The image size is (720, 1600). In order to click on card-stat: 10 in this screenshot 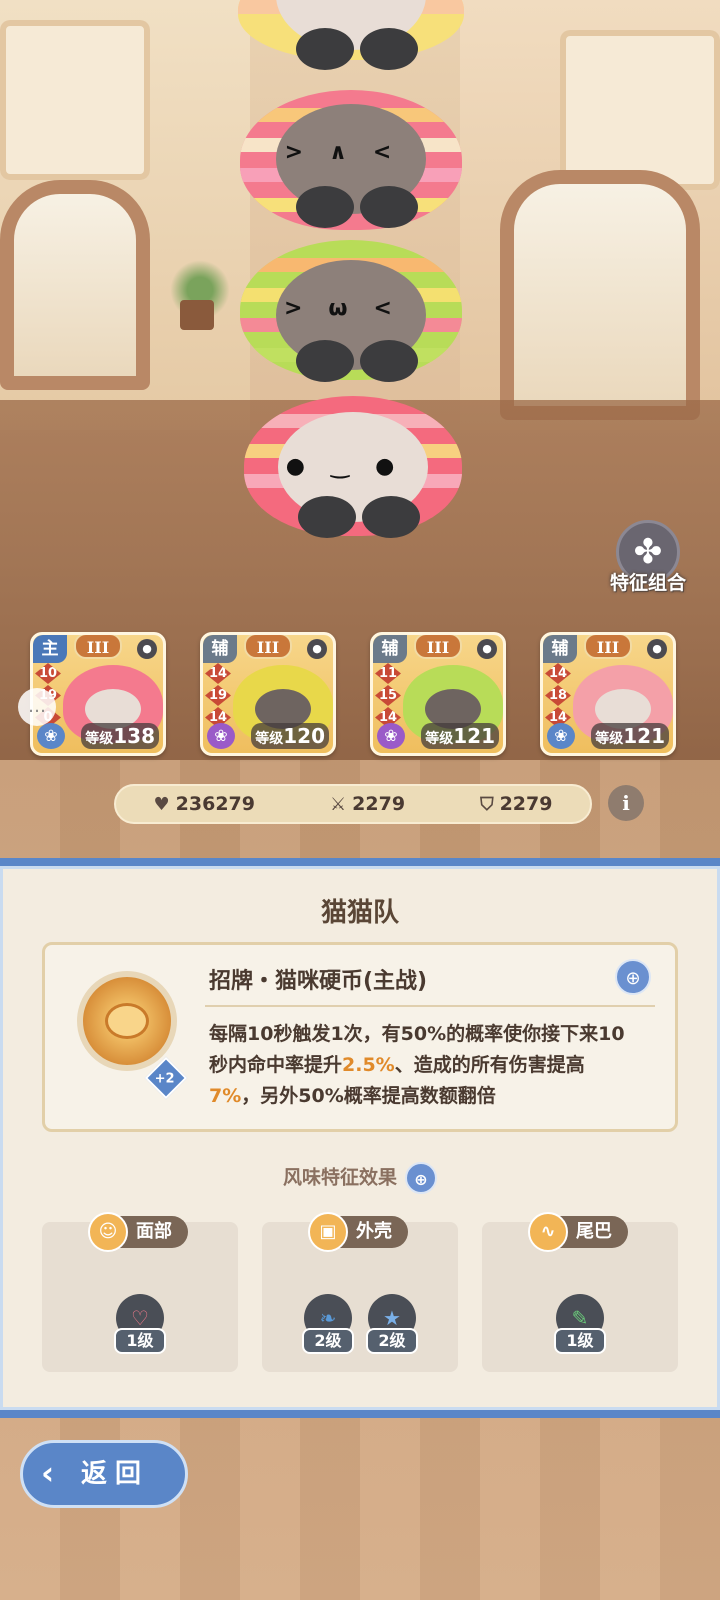, I will do `click(48, 673)`.